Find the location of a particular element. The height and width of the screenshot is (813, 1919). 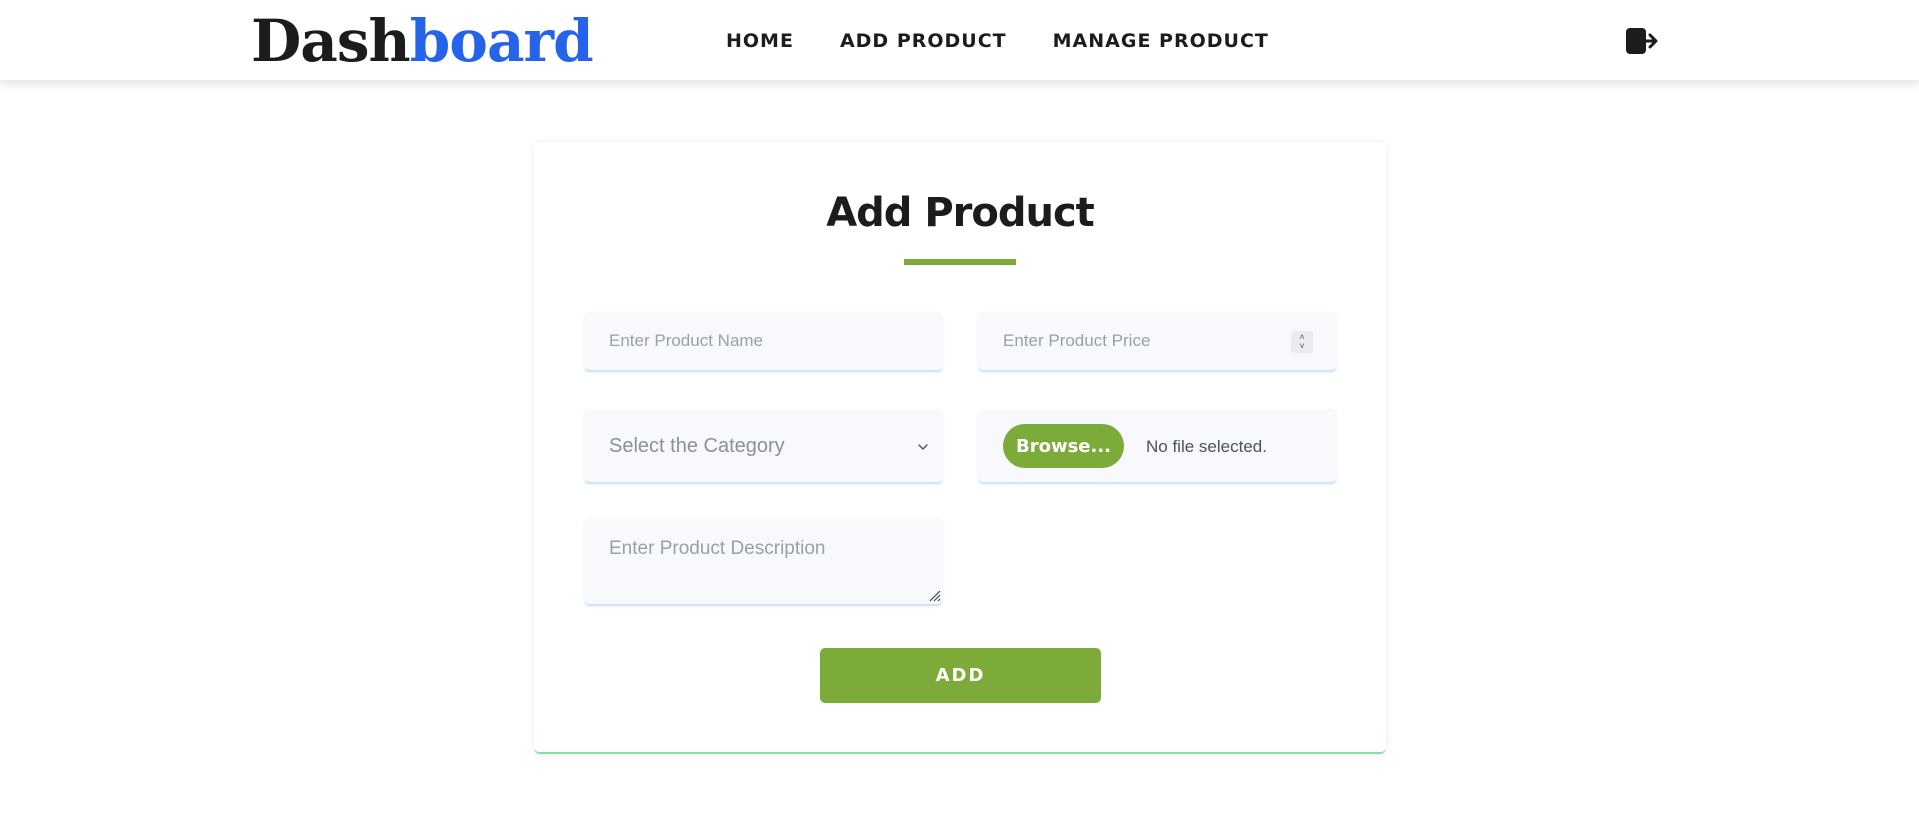

product-description-textarea is located at coordinates (763, 561).